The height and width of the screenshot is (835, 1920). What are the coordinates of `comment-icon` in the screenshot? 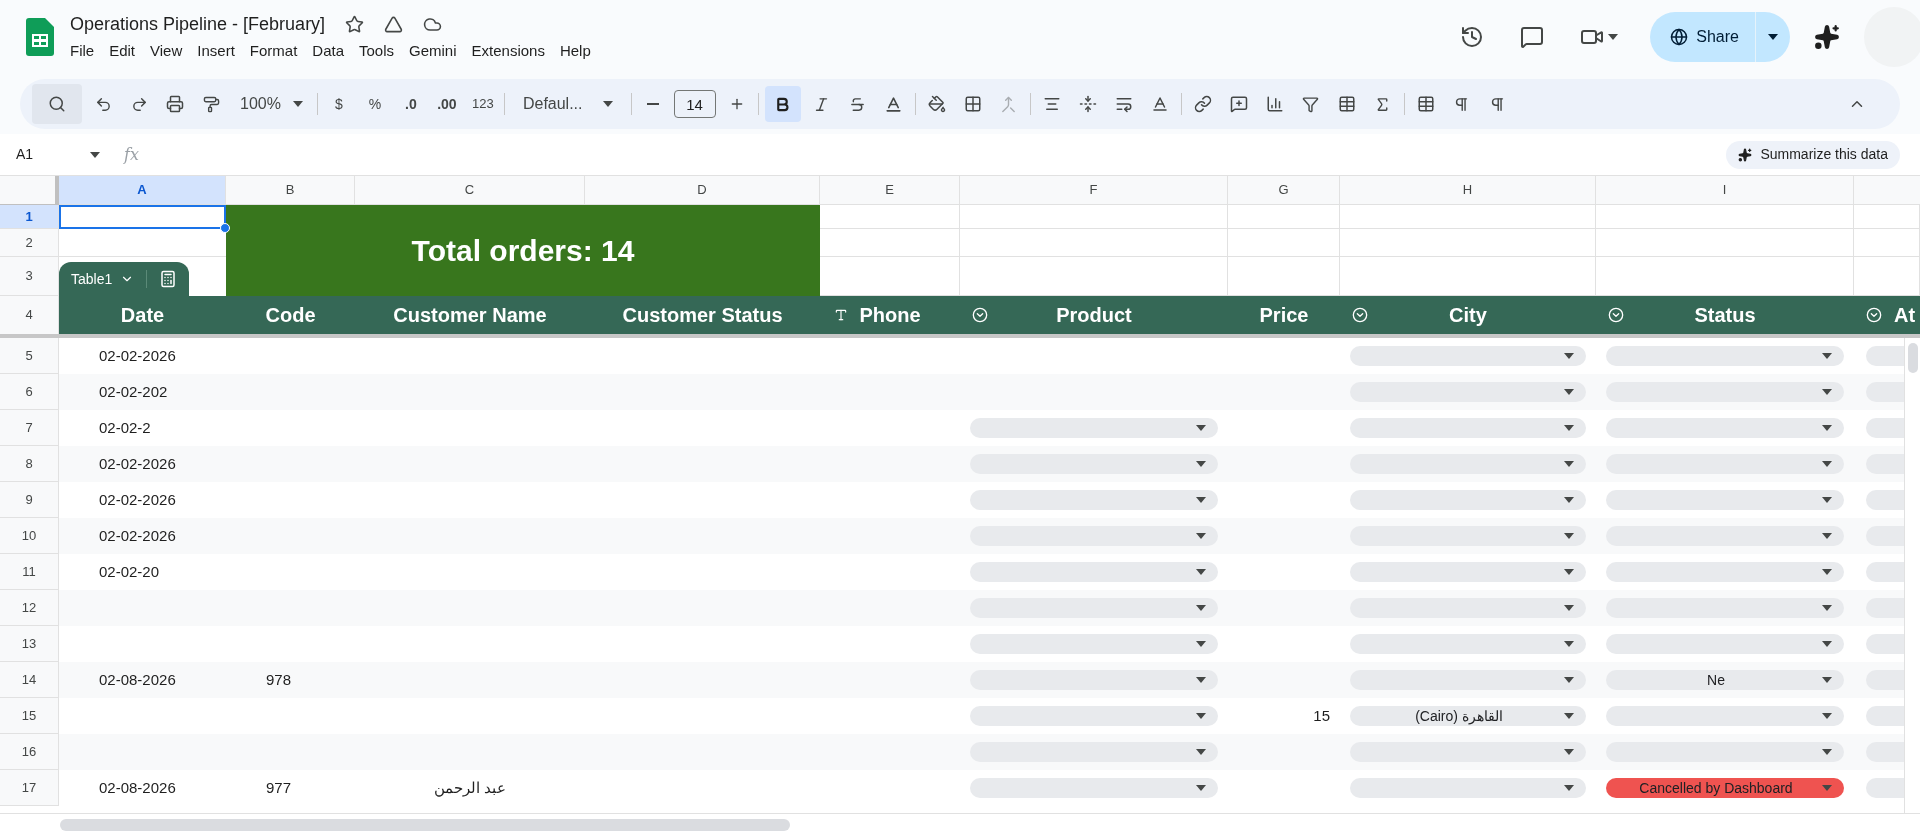 It's located at (1532, 37).